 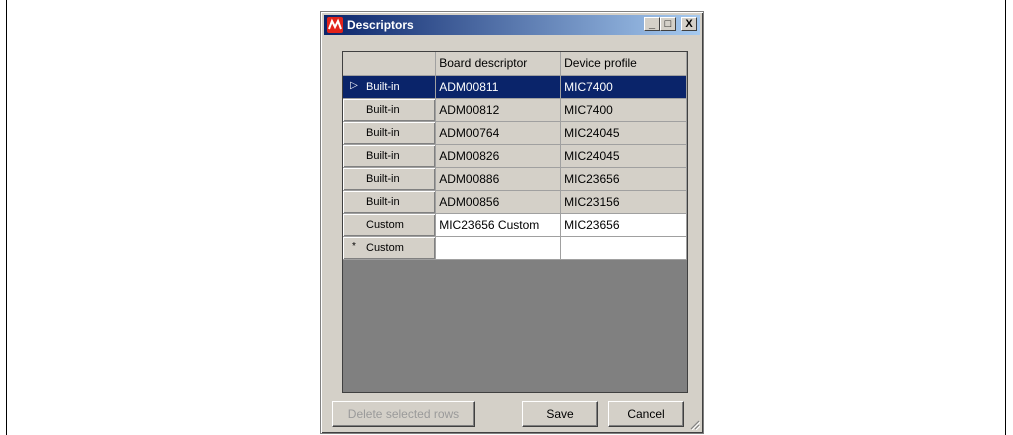 I want to click on board-descriptor-cell: ADM00764, so click(x=498, y=133).